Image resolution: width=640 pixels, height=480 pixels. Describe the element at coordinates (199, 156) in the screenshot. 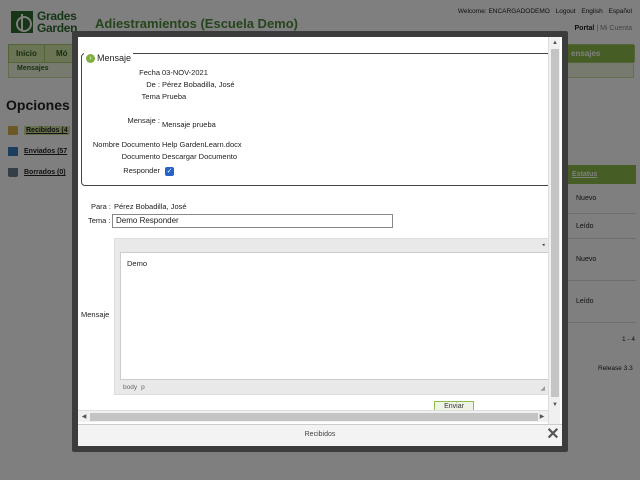

I see `descargar-documento-link: Descargar Documento` at that location.